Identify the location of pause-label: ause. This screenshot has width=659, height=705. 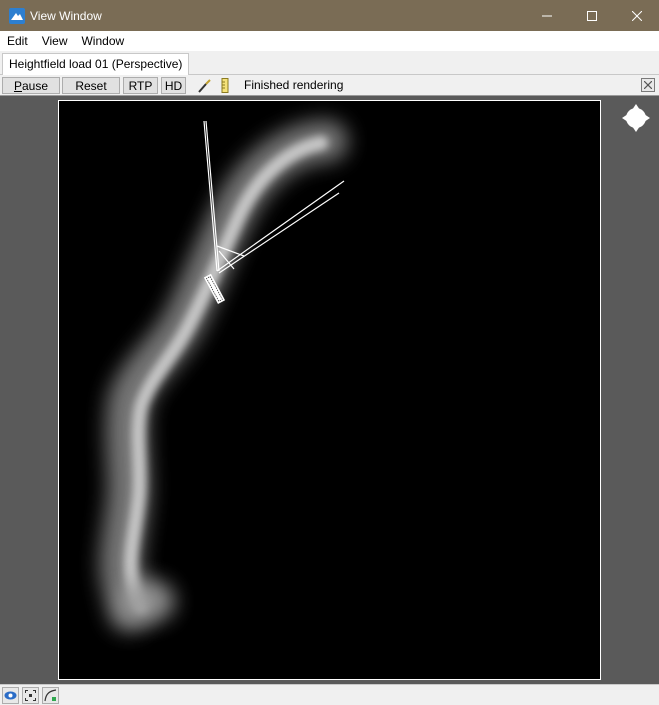
(35, 85).